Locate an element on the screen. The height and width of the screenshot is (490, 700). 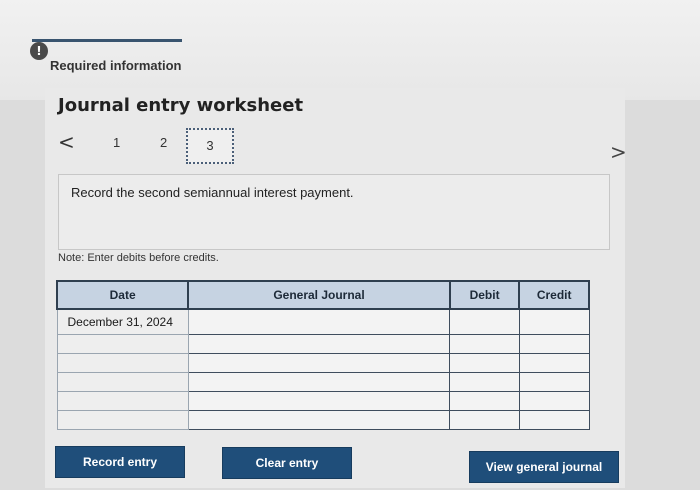
note-text: Note: Enter debits before credits. is located at coordinates (138, 258).